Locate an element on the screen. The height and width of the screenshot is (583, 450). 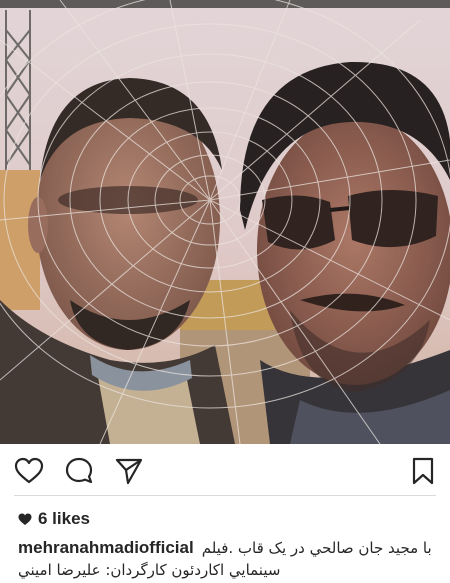
paper-plane-icon is located at coordinates (129, 471).